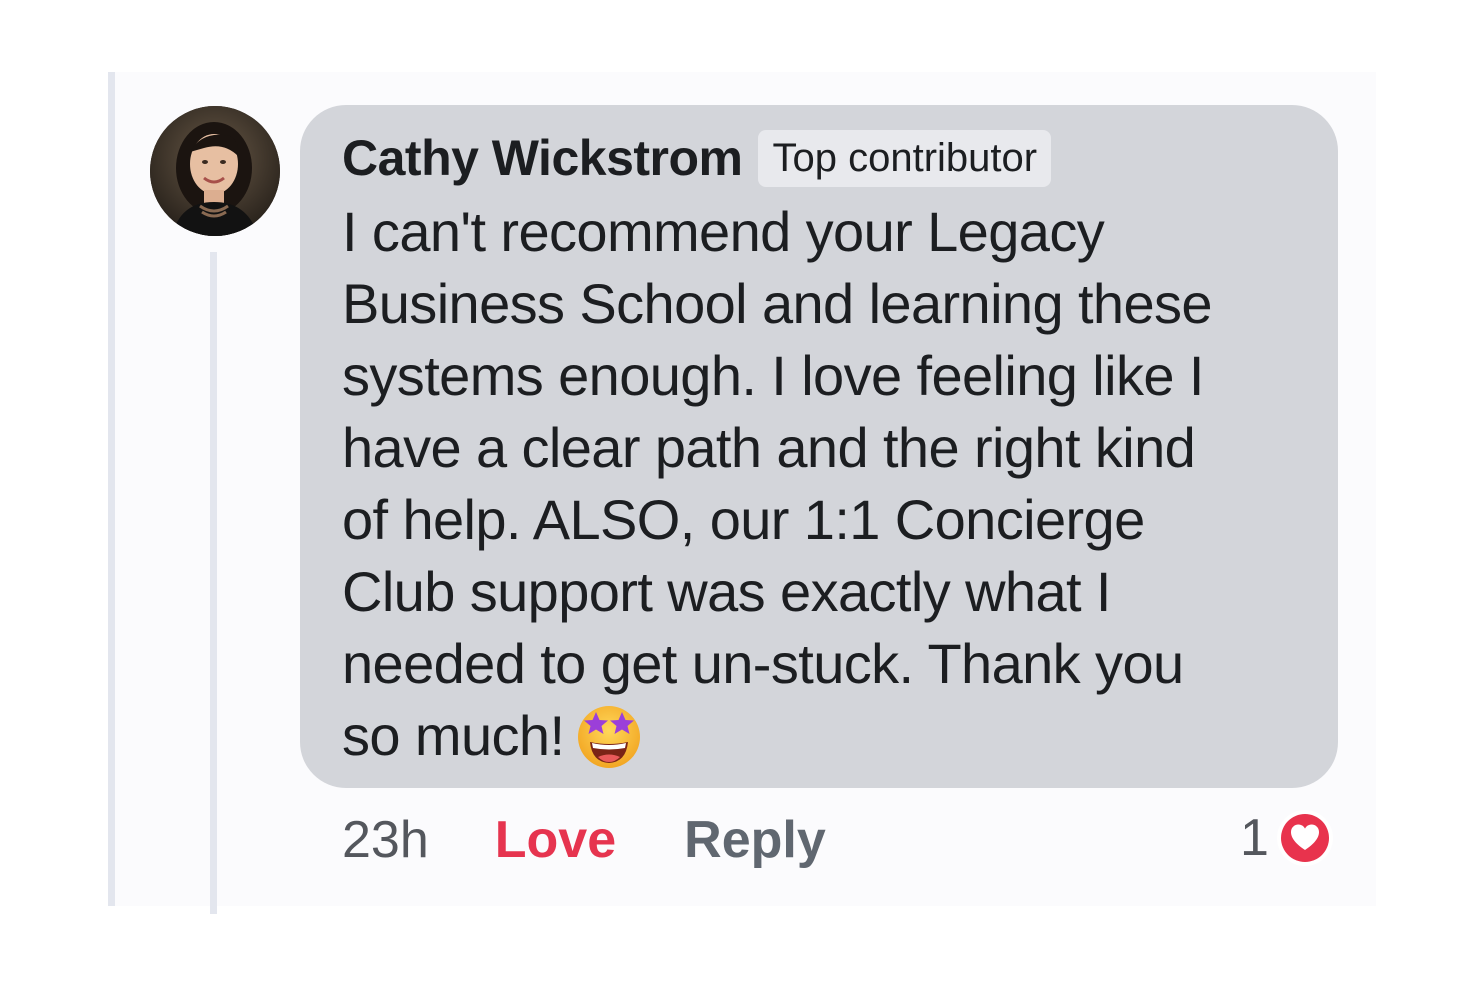  What do you see at coordinates (555, 840) in the screenshot?
I see `love-reaction-button: Love` at bounding box center [555, 840].